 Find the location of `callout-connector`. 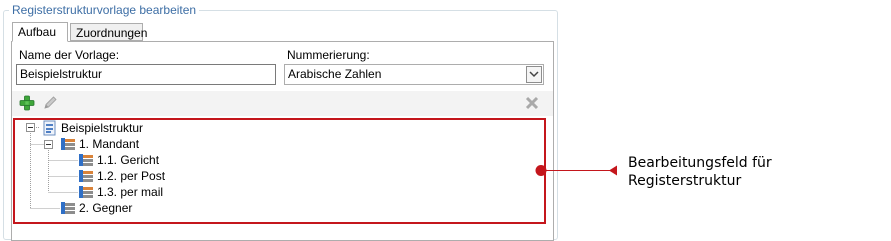

callout-connector is located at coordinates (576, 170).